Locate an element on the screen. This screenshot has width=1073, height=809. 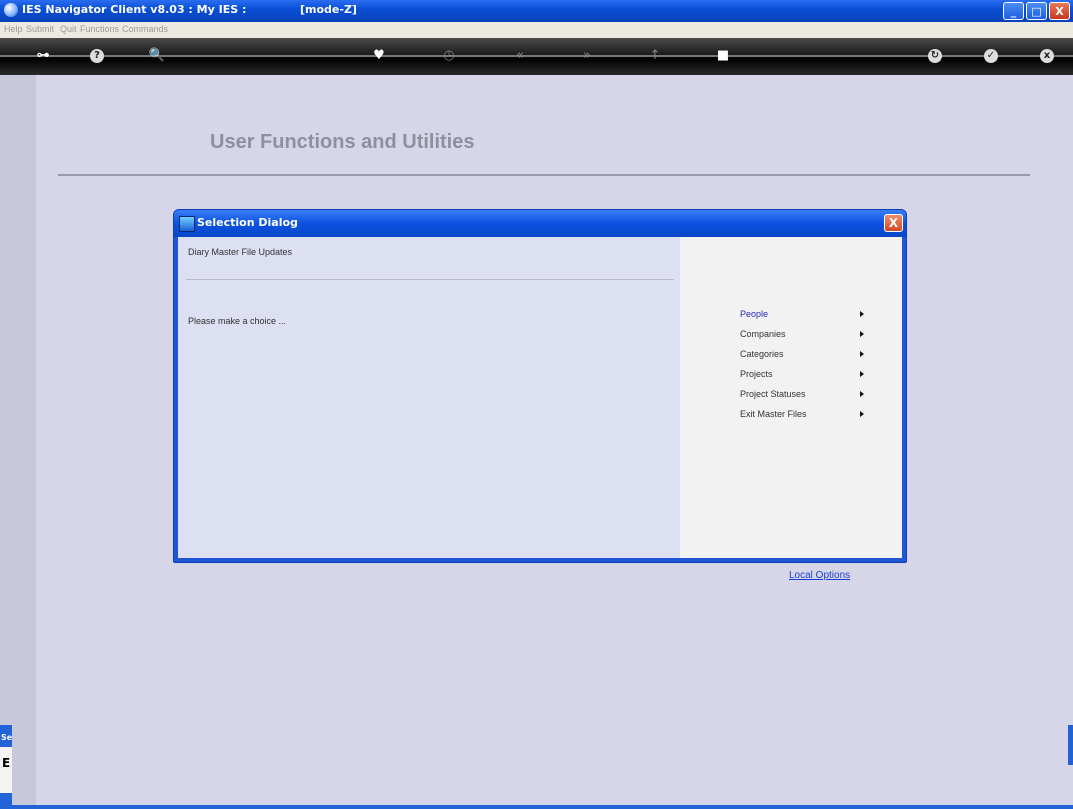
help-icon: ? is located at coordinates (97, 56).